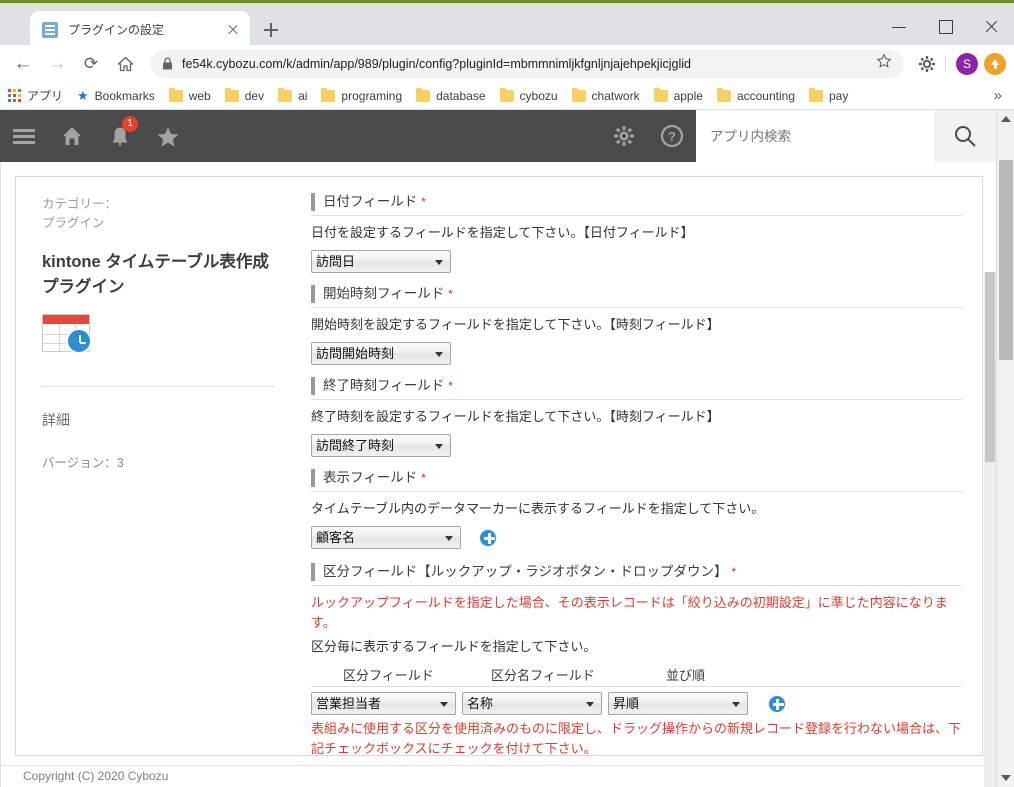 This screenshot has height=787, width=1014. I want to click on date-field-select: 訪問日, so click(381, 261).